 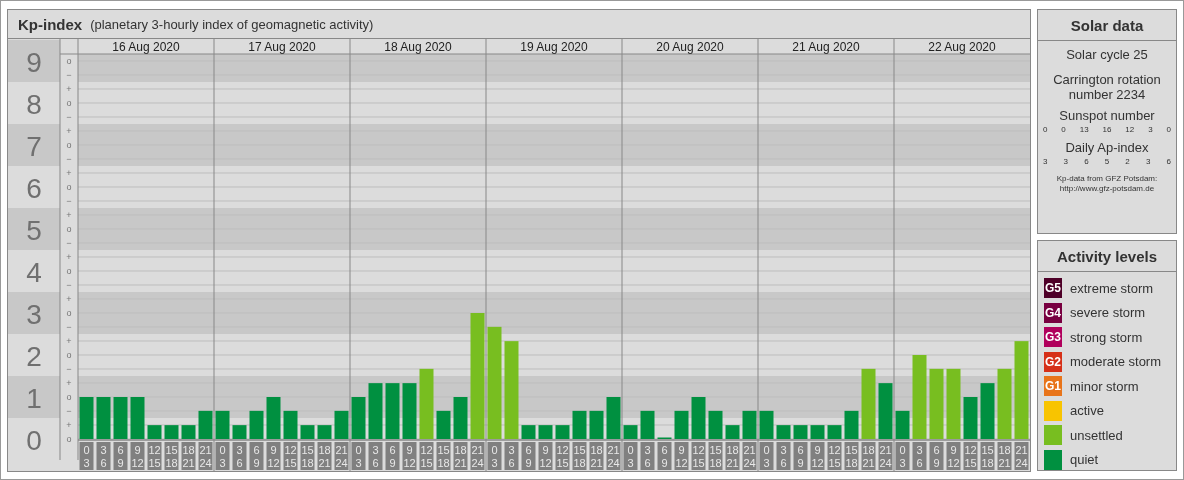 I want to click on y-axis-label: 3, so click(x=34, y=314).